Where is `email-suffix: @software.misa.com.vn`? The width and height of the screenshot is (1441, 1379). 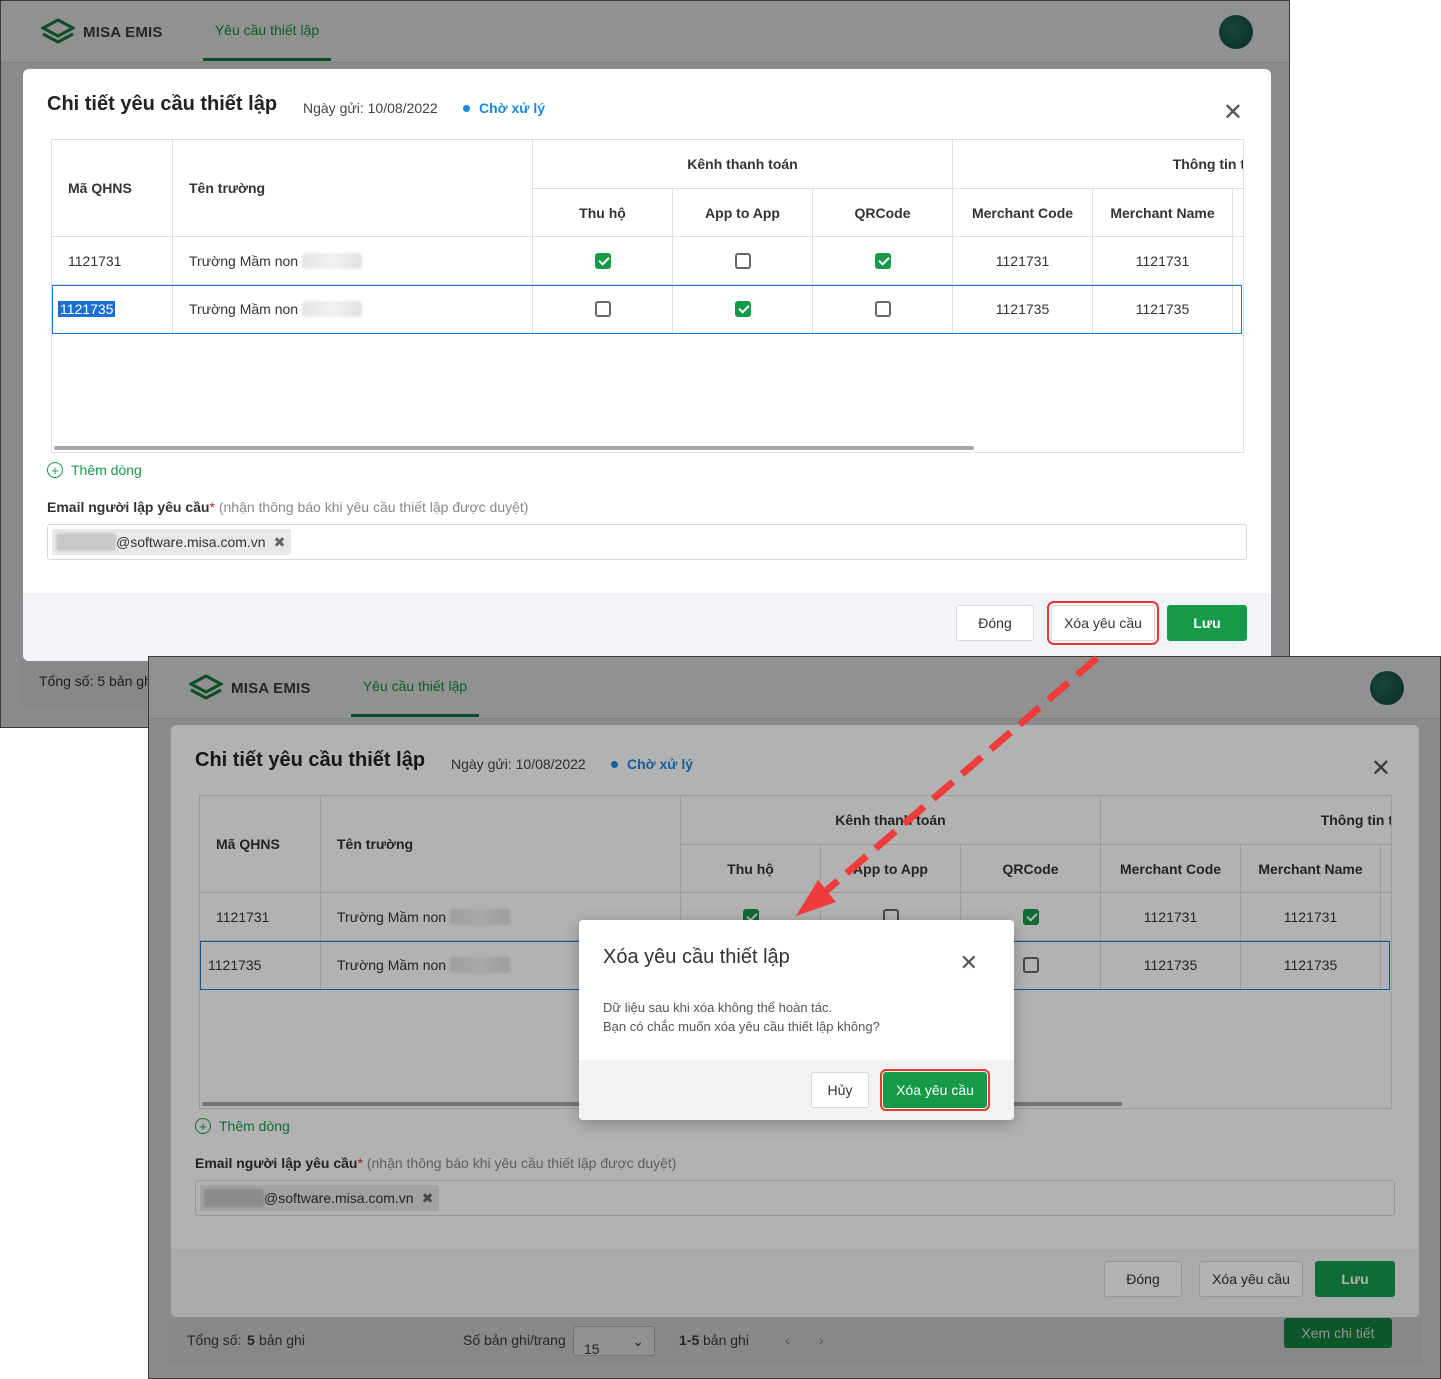
email-suffix: @software.misa.com.vn is located at coordinates (191, 542).